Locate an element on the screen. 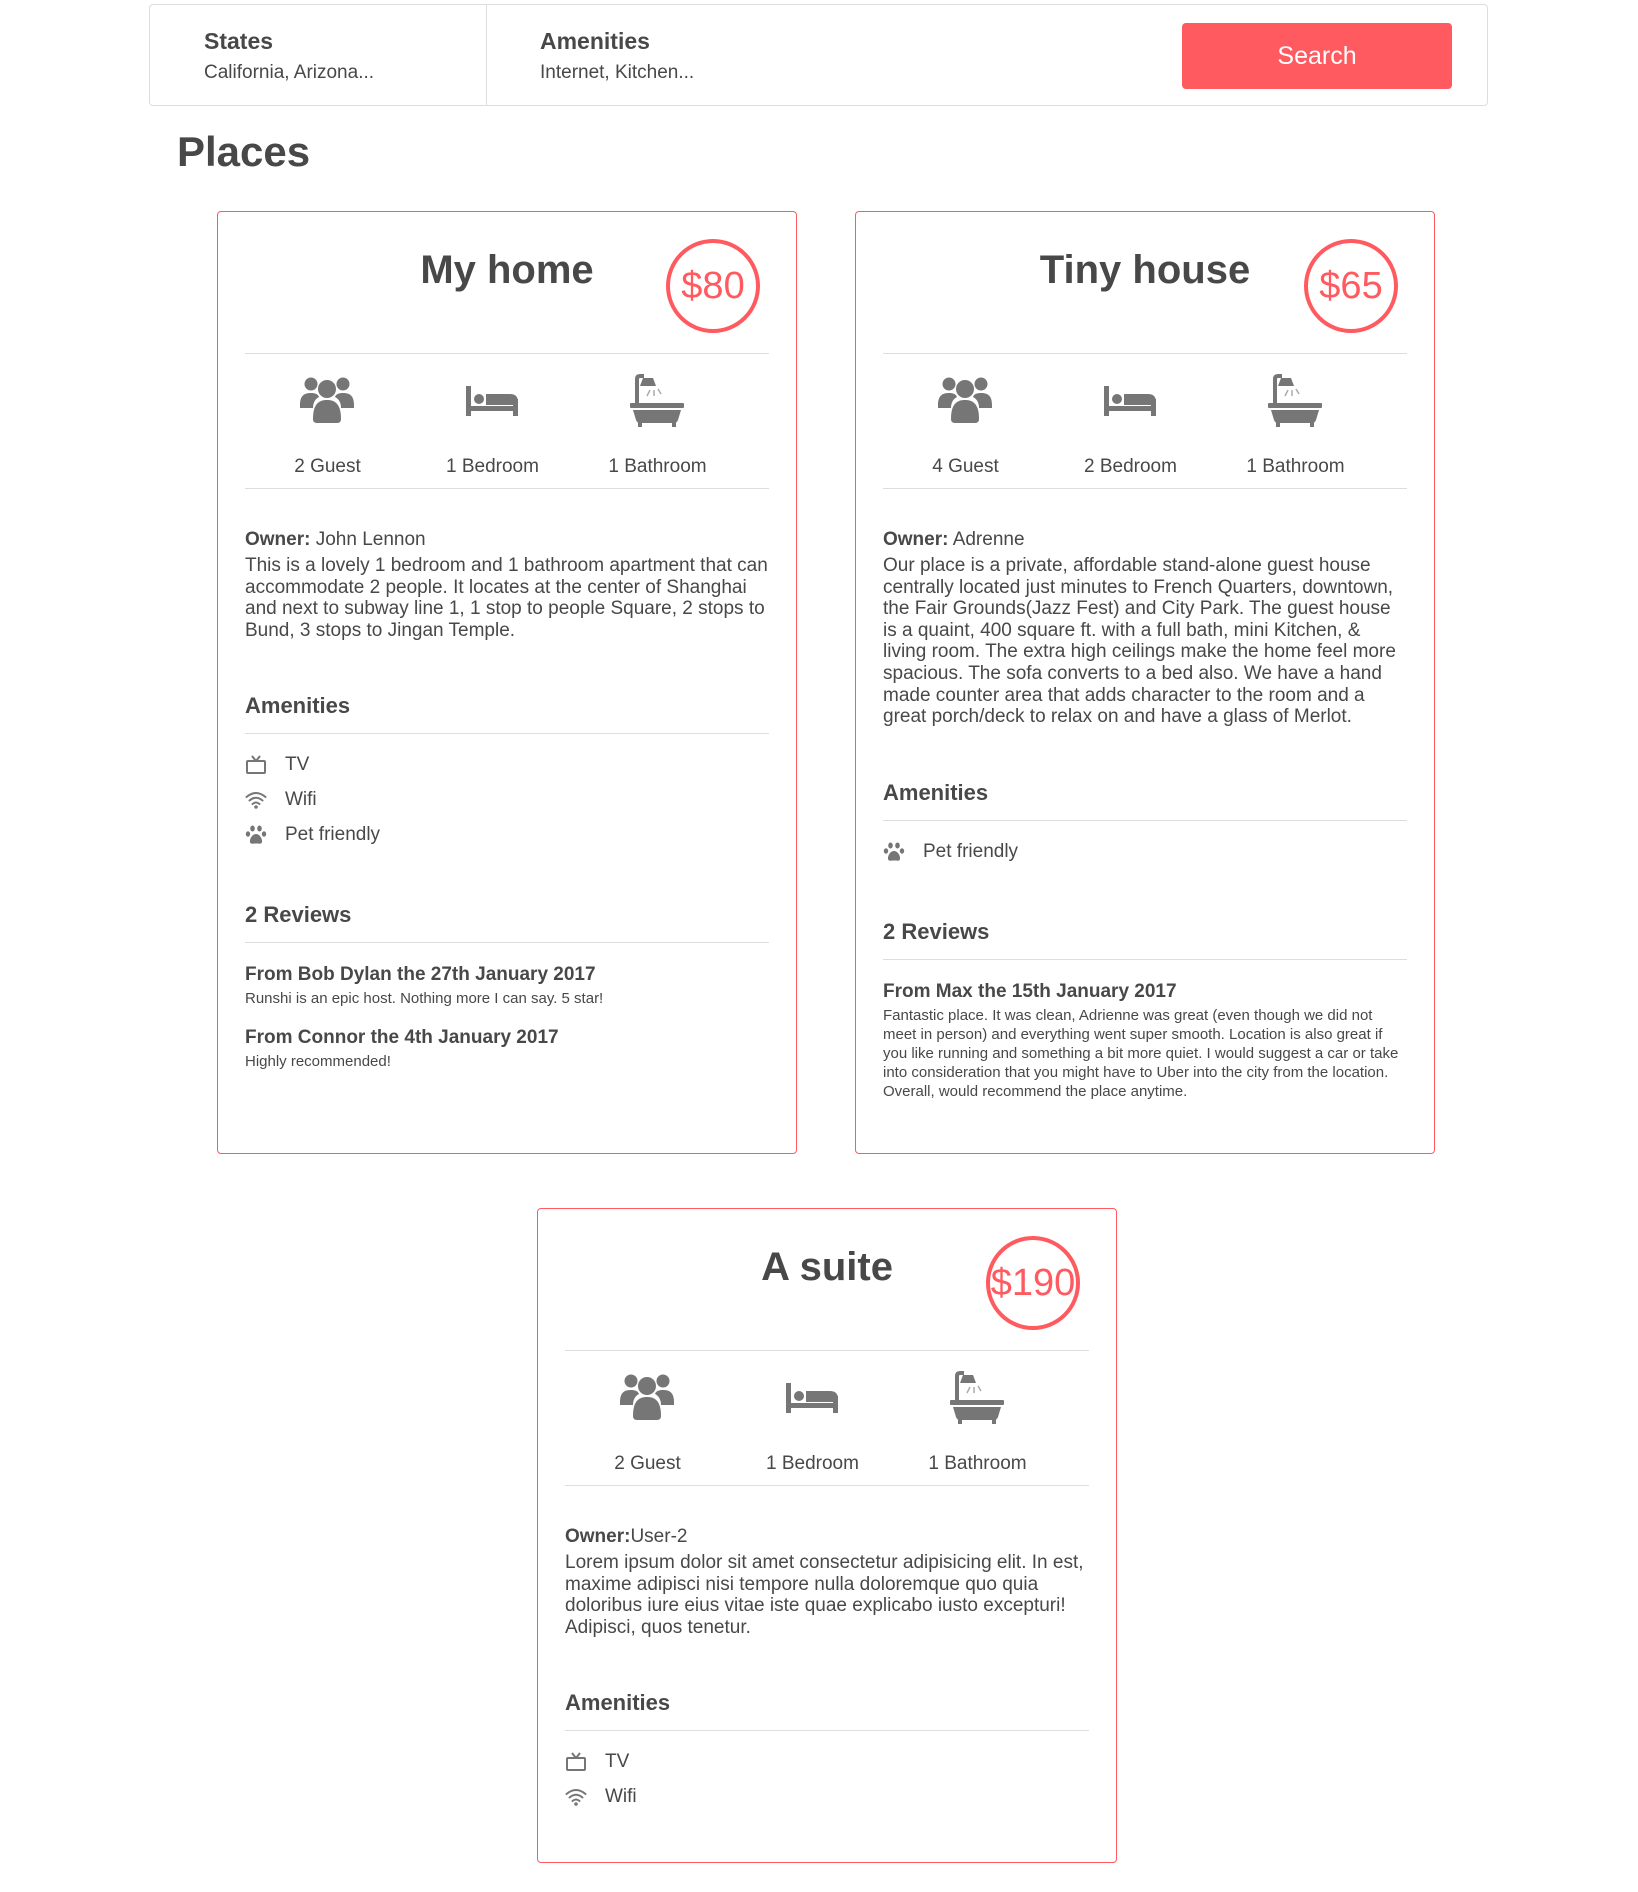 This screenshot has width=1638, height=1892. place-header: My home $80 is located at coordinates (507, 283).